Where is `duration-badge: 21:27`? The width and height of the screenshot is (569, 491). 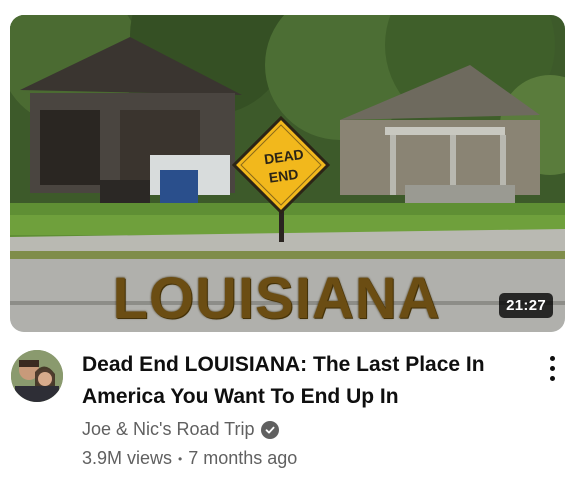 duration-badge: 21:27 is located at coordinates (526, 305).